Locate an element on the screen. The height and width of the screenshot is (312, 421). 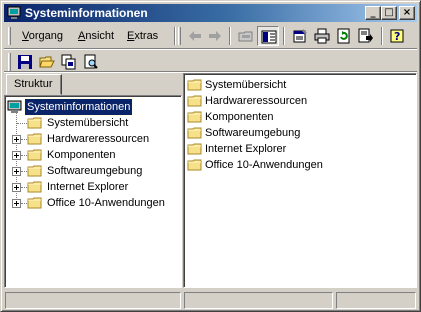
show-tree-icon is located at coordinates (269, 37).